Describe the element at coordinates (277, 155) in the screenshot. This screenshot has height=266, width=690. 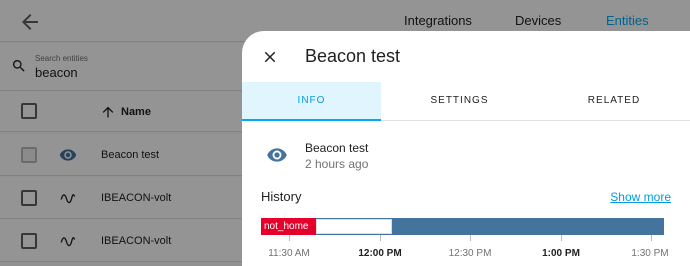
I see `eye-icon` at that location.